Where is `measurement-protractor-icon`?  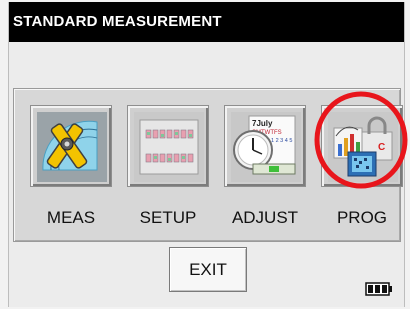 measurement-protractor-icon is located at coordinates (72, 147).